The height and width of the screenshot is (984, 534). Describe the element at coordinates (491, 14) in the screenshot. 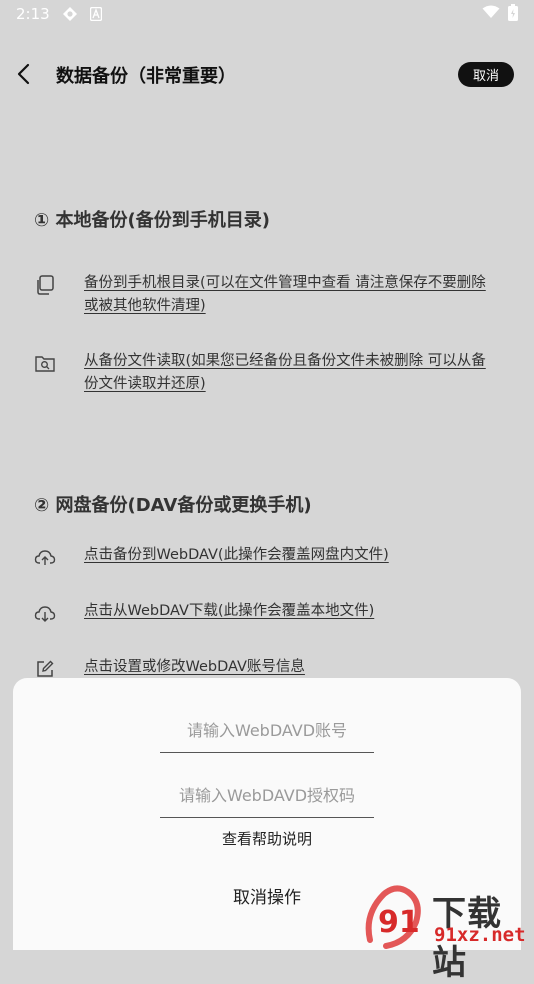

I see `wifi-icon` at that location.